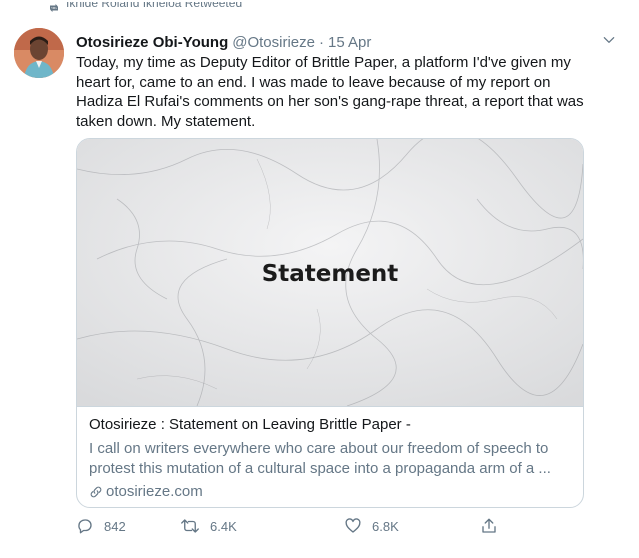  Describe the element at coordinates (152, 42) in the screenshot. I see `author-display-name: Otosirieze Obi-Young` at that location.